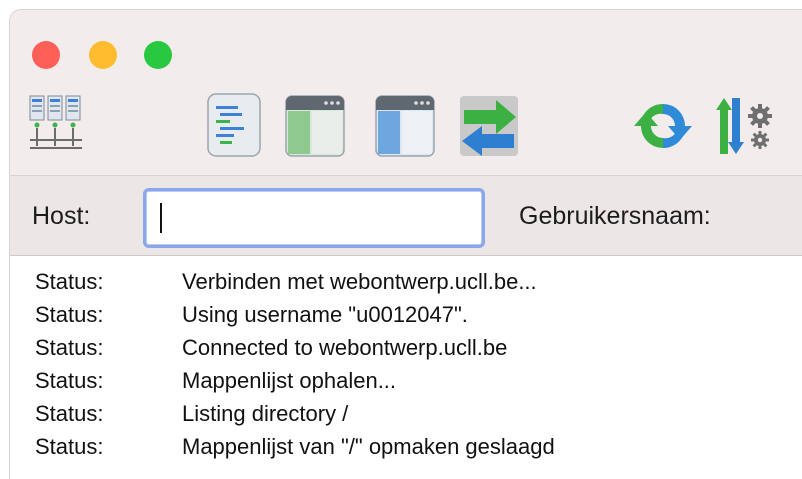  Describe the element at coordinates (265, 413) in the screenshot. I see `log-entry-message: Listing directory /` at that location.